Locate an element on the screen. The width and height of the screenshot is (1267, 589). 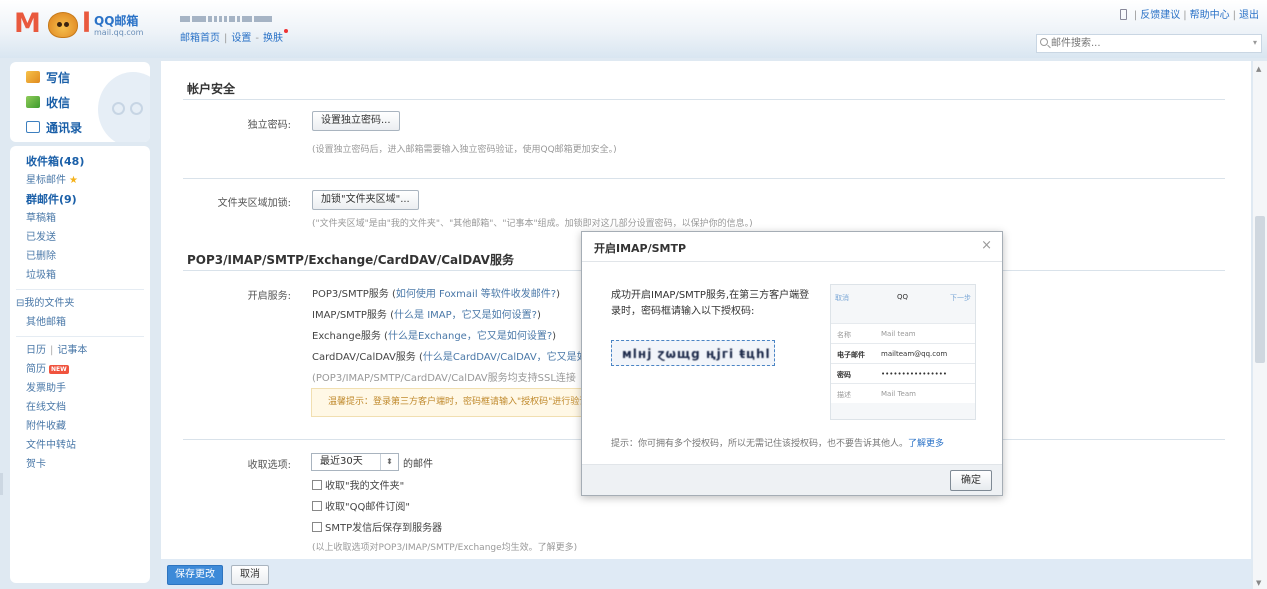
receive-suffix: 的邮件 is located at coordinates (418, 464).